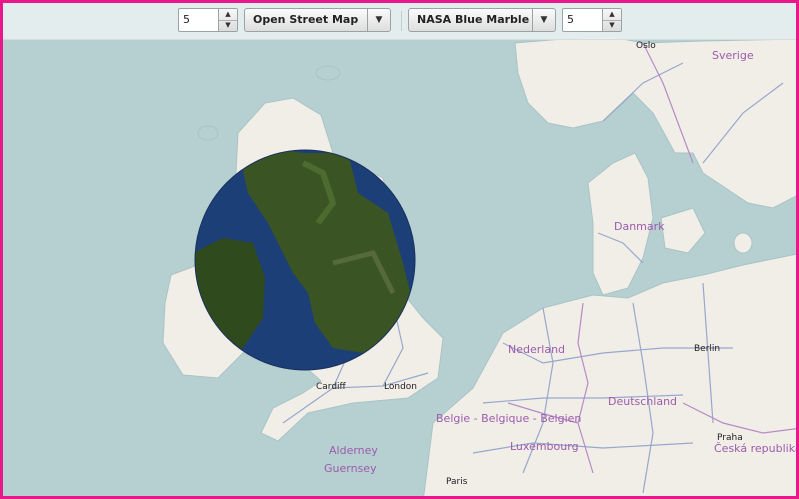  I want to click on left-layer-dropdown: Open Street Map ▼, so click(317, 20).